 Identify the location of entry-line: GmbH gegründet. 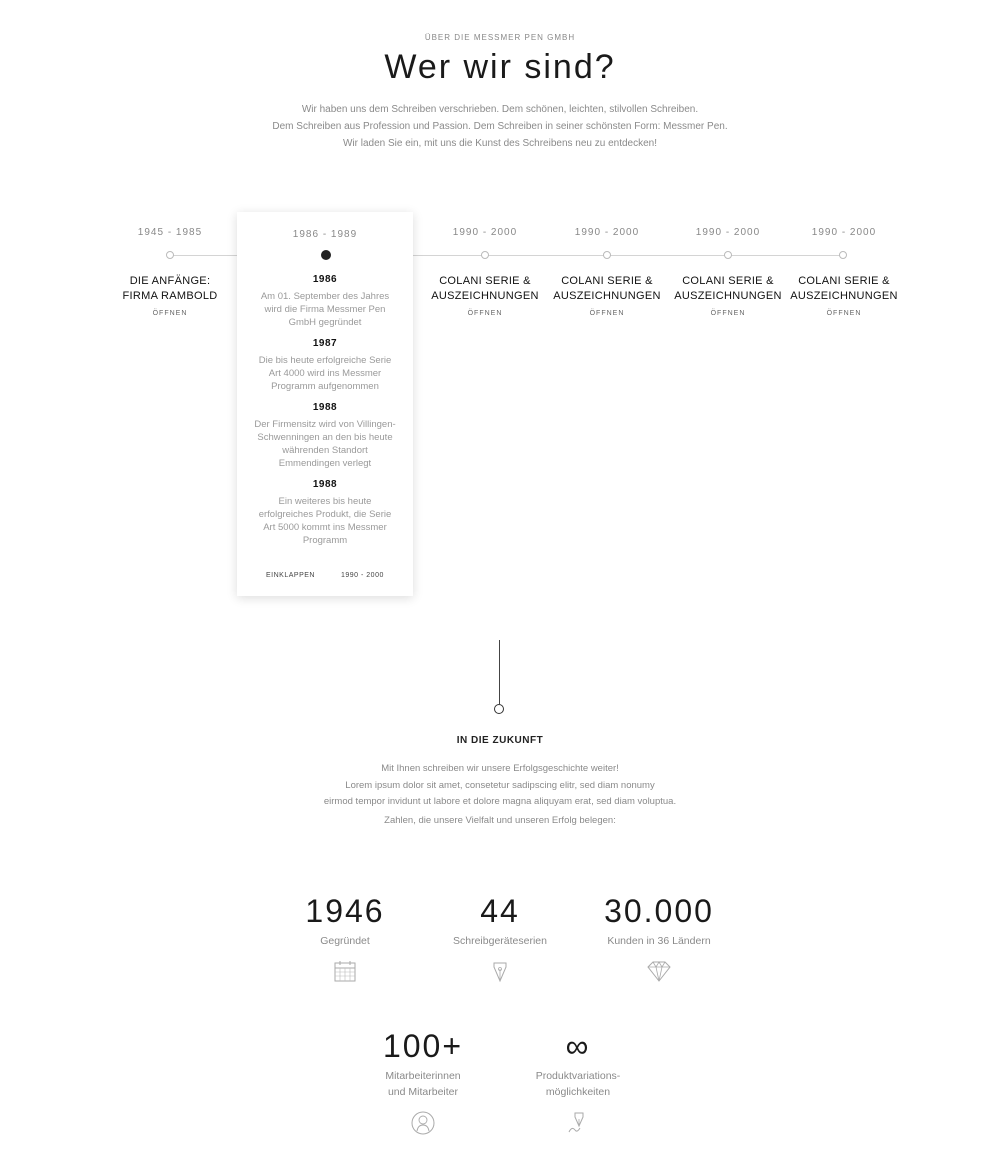
(325, 322).